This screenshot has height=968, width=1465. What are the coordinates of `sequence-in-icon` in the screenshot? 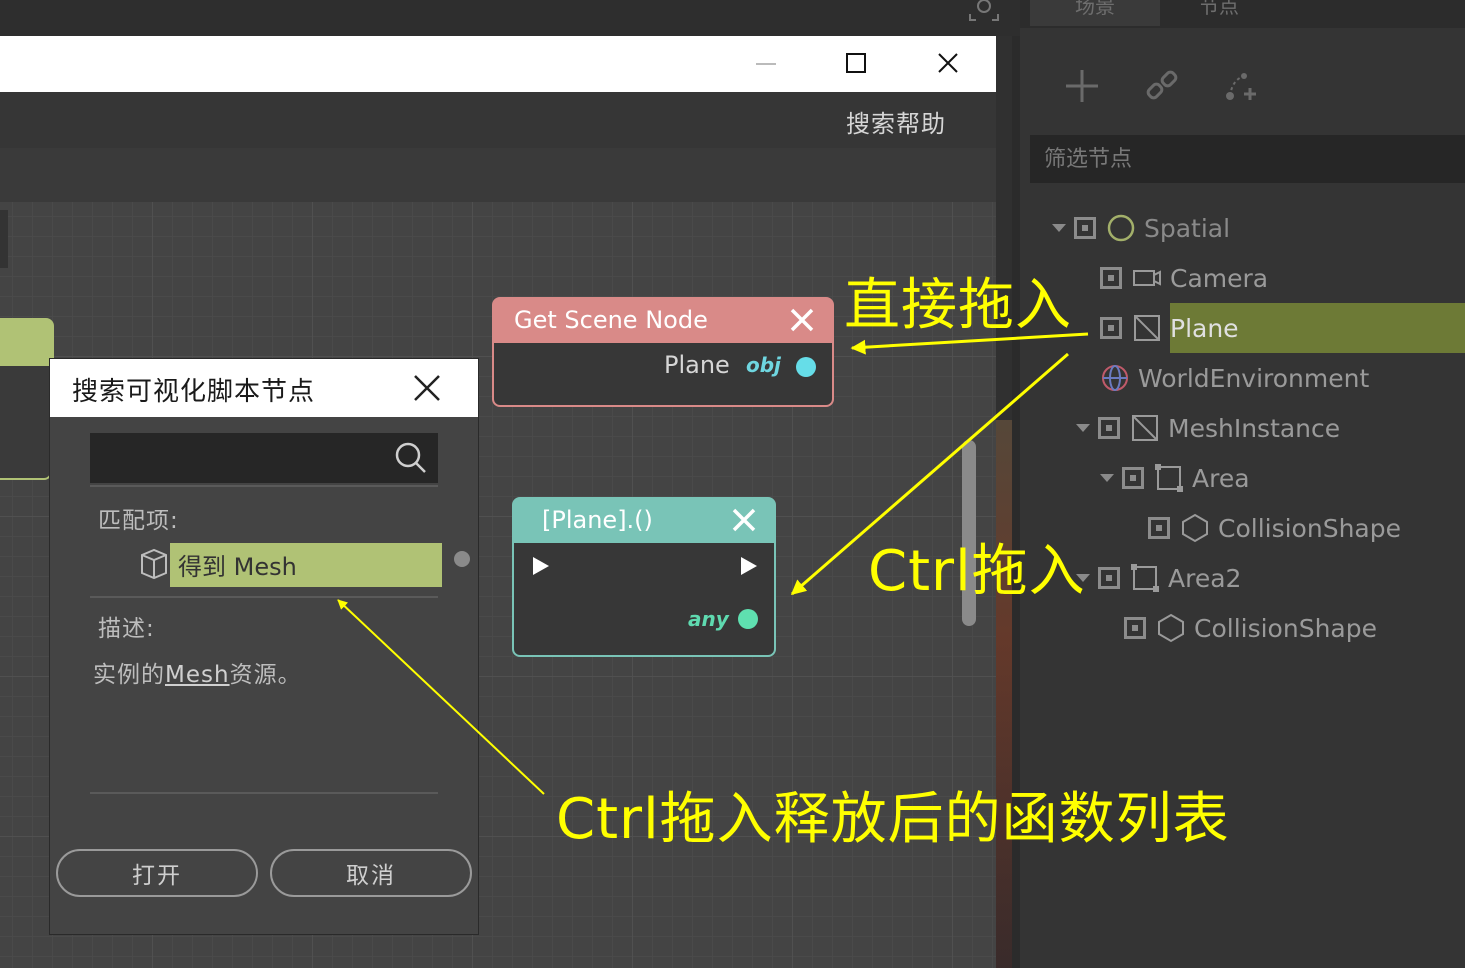 It's located at (541, 566).